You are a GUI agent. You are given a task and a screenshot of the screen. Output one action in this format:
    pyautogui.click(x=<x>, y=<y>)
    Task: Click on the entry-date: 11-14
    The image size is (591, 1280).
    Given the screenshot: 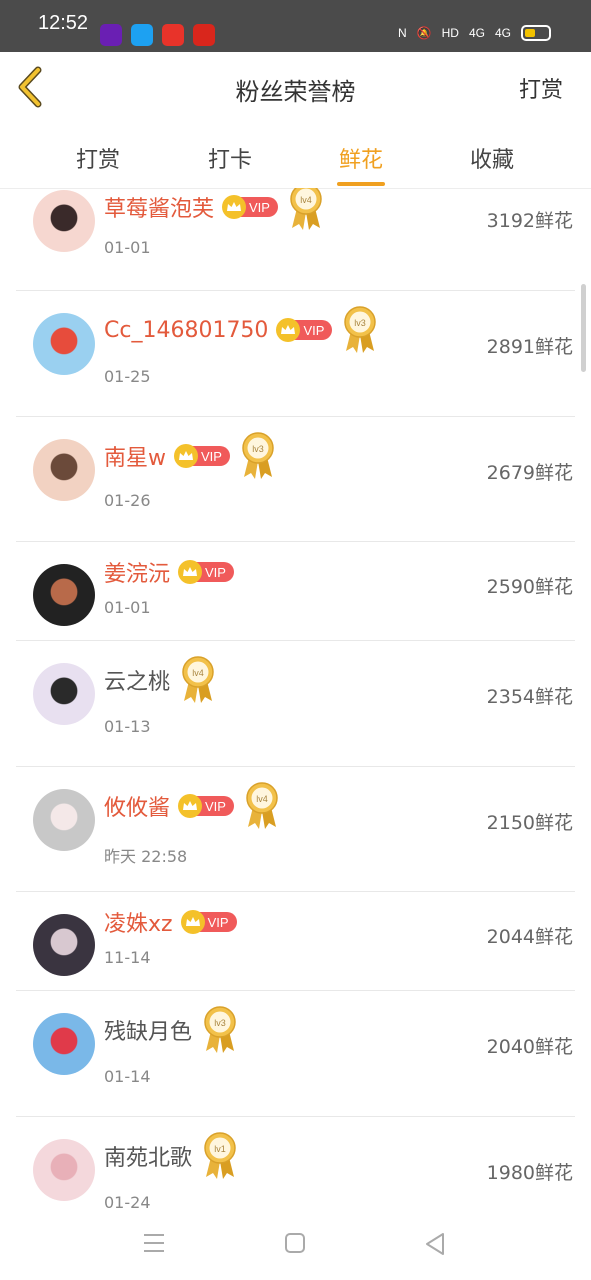 What is the action you would take?
    pyautogui.click(x=127, y=957)
    